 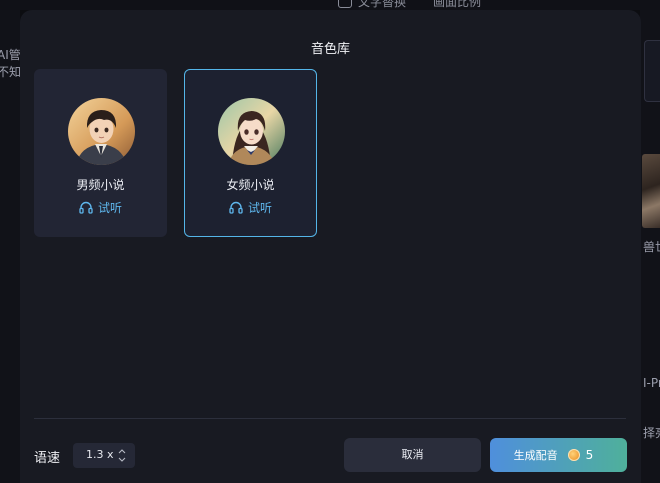 I want to click on right-panel-text-1: 兽世, so click(x=651, y=247).